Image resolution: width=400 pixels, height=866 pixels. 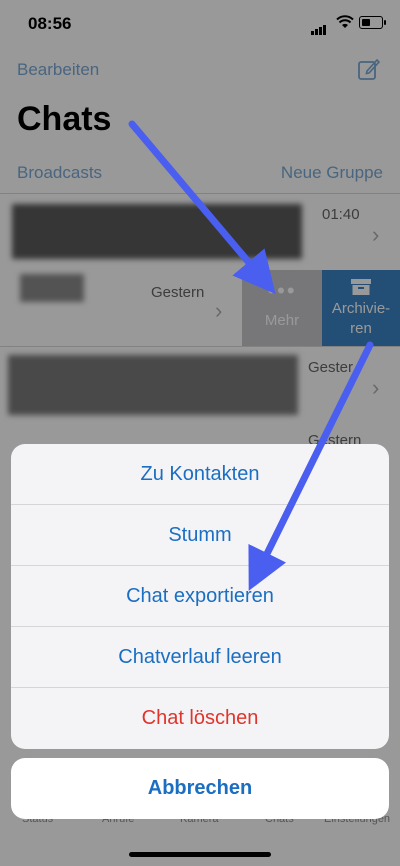 What do you see at coordinates (200, 854) in the screenshot?
I see `home-indicator` at bounding box center [200, 854].